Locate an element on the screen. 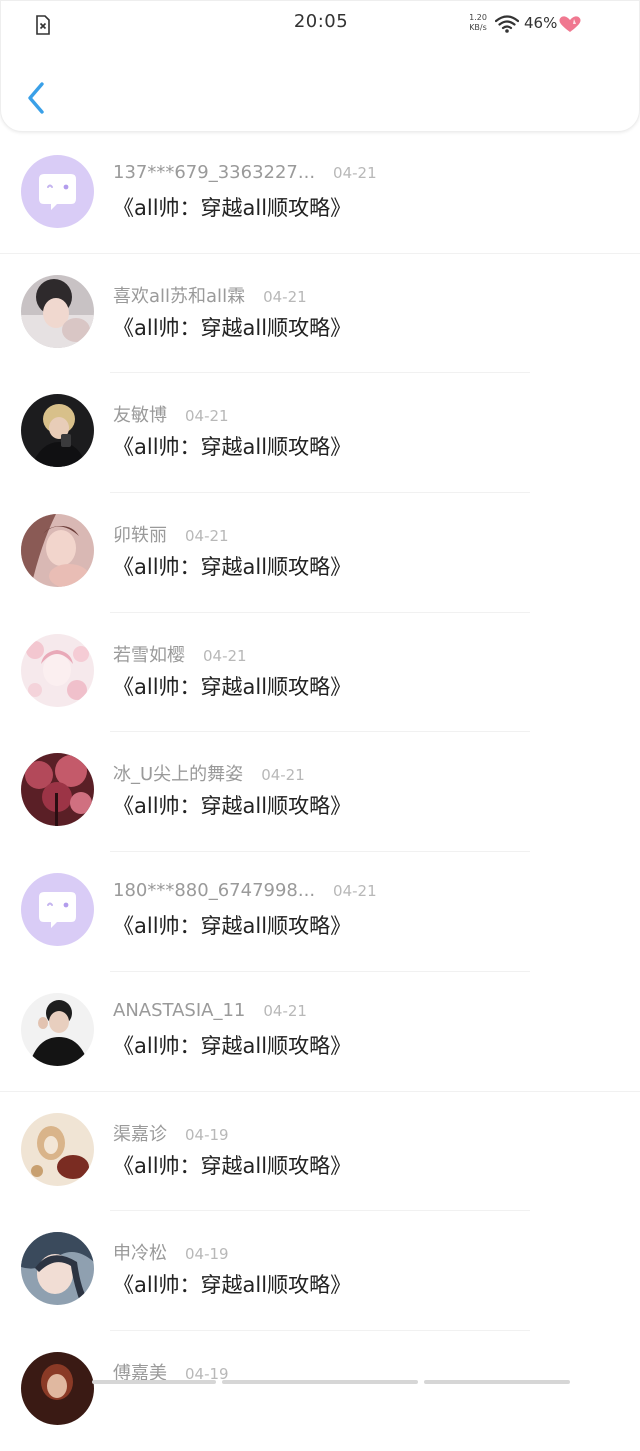 The width and height of the screenshot is (640, 1451). item-meta: ANASTASIA_11 04-21 is located at coordinates (210, 1010).